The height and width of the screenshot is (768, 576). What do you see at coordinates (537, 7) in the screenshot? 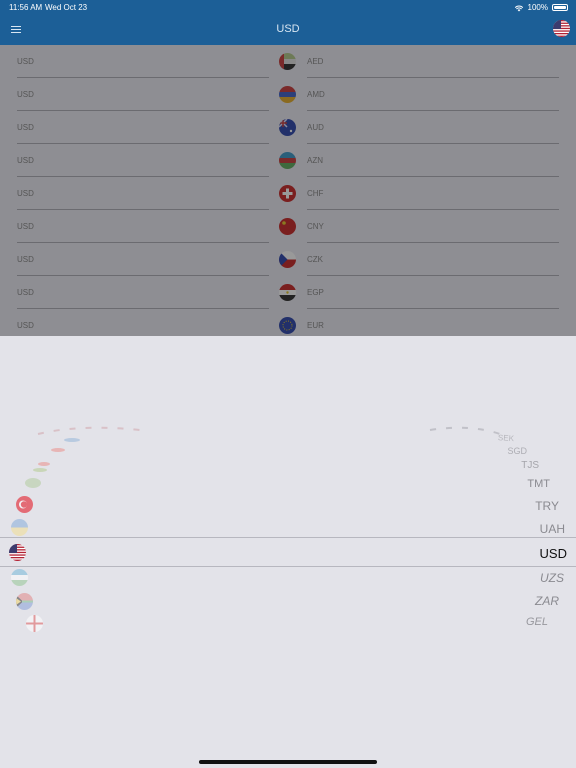
I see `battery-percent: 100%` at bounding box center [537, 7].